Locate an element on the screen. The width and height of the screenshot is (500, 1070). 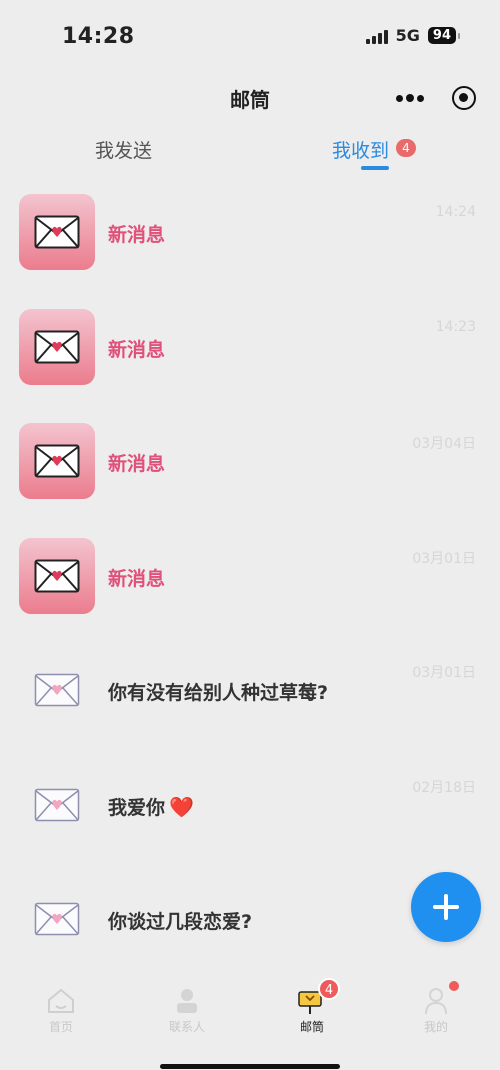
message-item: 新消息 14:24 is located at coordinates (250, 247).